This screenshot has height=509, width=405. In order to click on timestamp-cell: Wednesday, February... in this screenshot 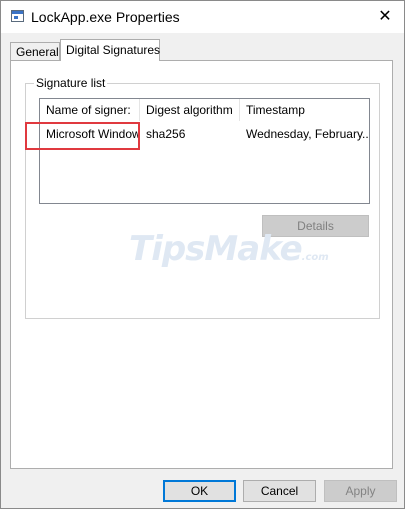, I will do `click(307, 134)`.